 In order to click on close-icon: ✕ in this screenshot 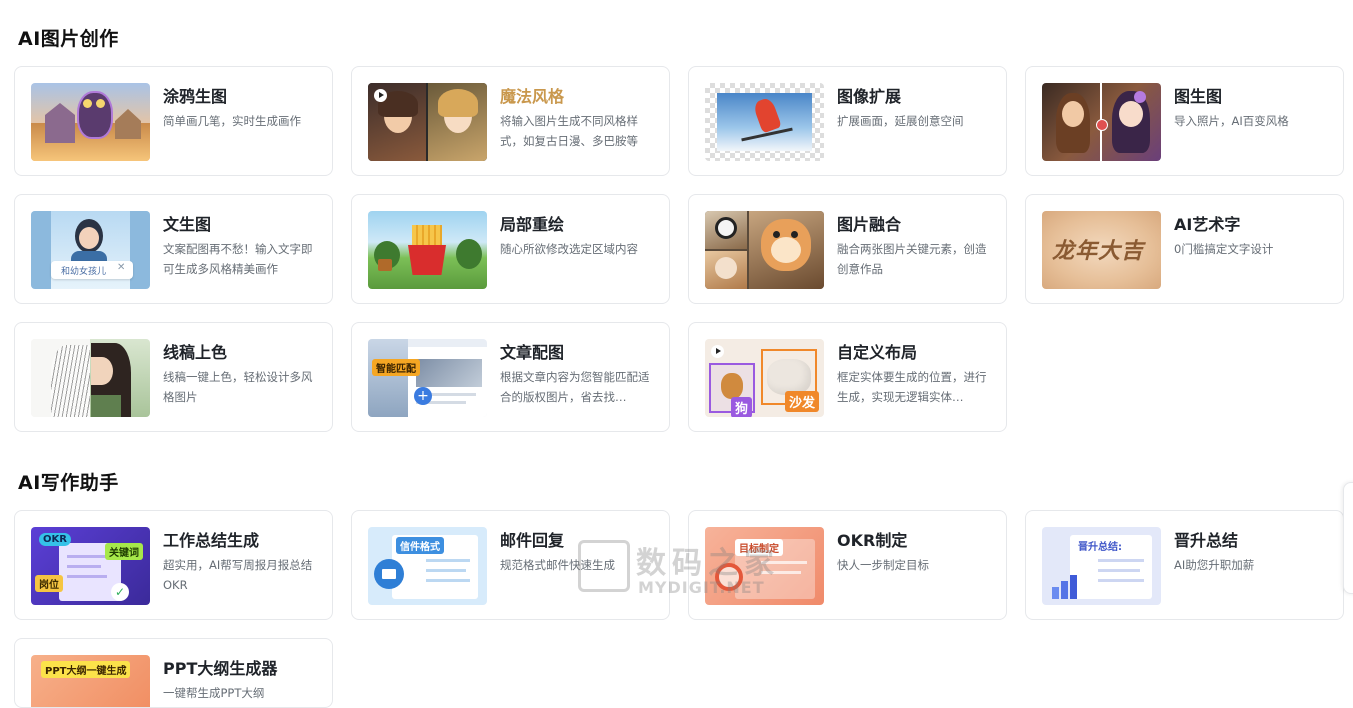, I will do `click(121, 267)`.